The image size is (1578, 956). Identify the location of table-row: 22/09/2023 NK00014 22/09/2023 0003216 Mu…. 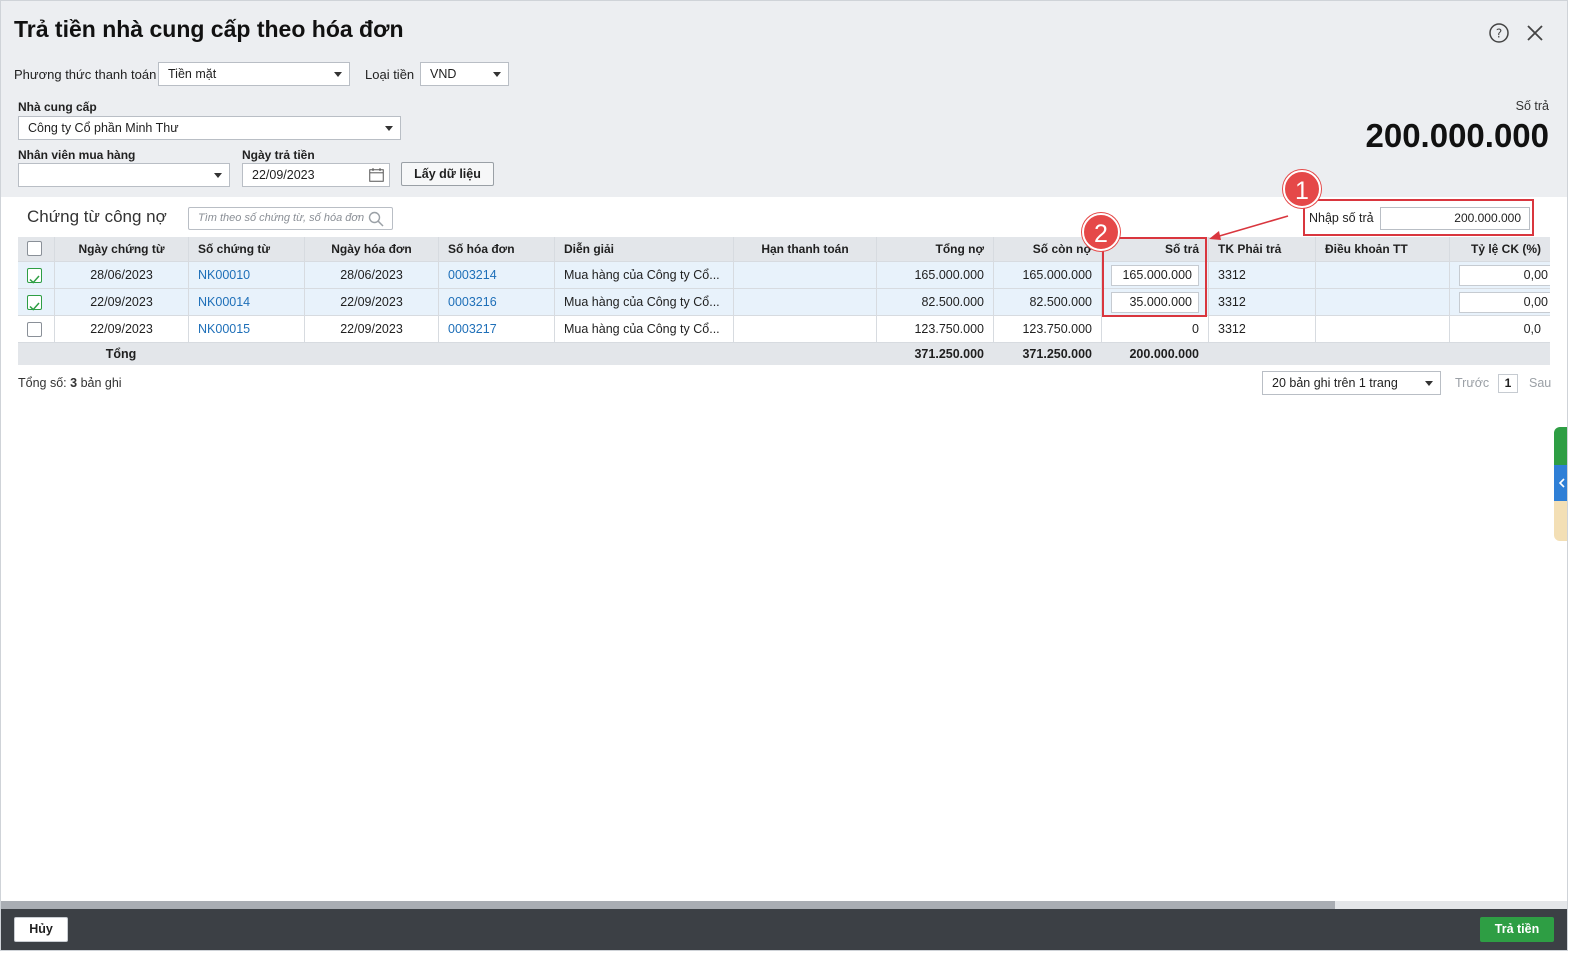
(784, 302).